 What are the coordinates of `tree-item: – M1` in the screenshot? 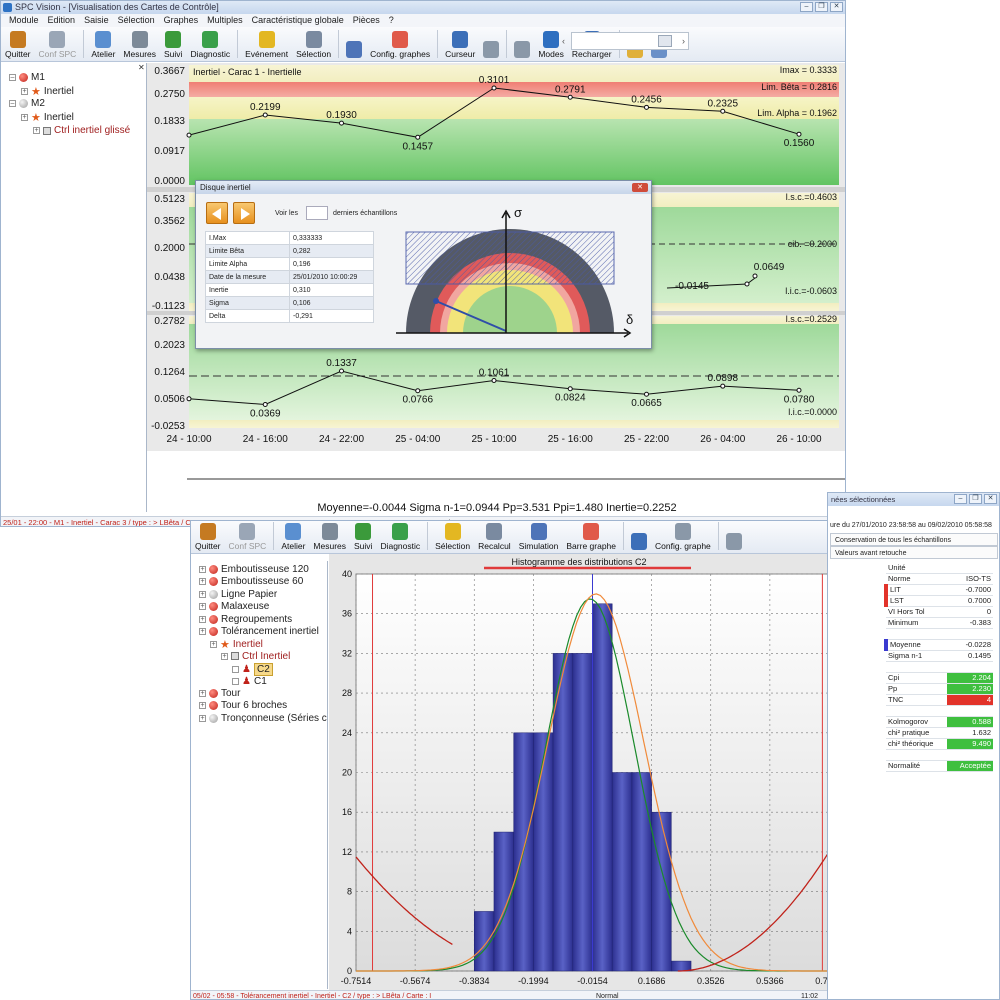 It's located at (27, 77).